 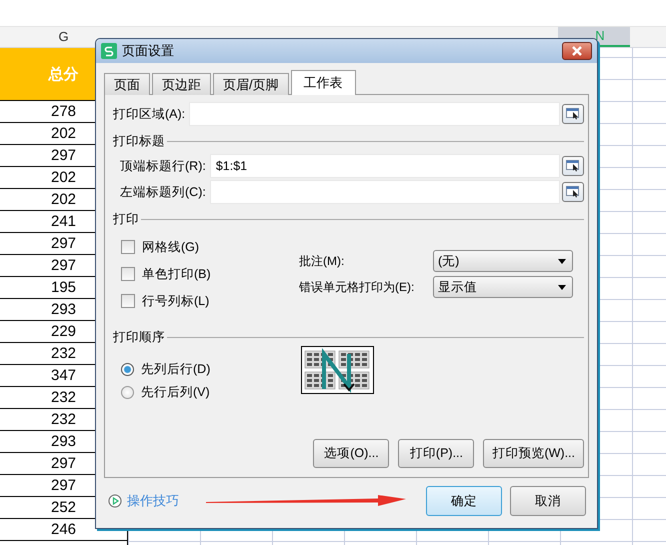 I want to click on app-icon, so click(x=109, y=51).